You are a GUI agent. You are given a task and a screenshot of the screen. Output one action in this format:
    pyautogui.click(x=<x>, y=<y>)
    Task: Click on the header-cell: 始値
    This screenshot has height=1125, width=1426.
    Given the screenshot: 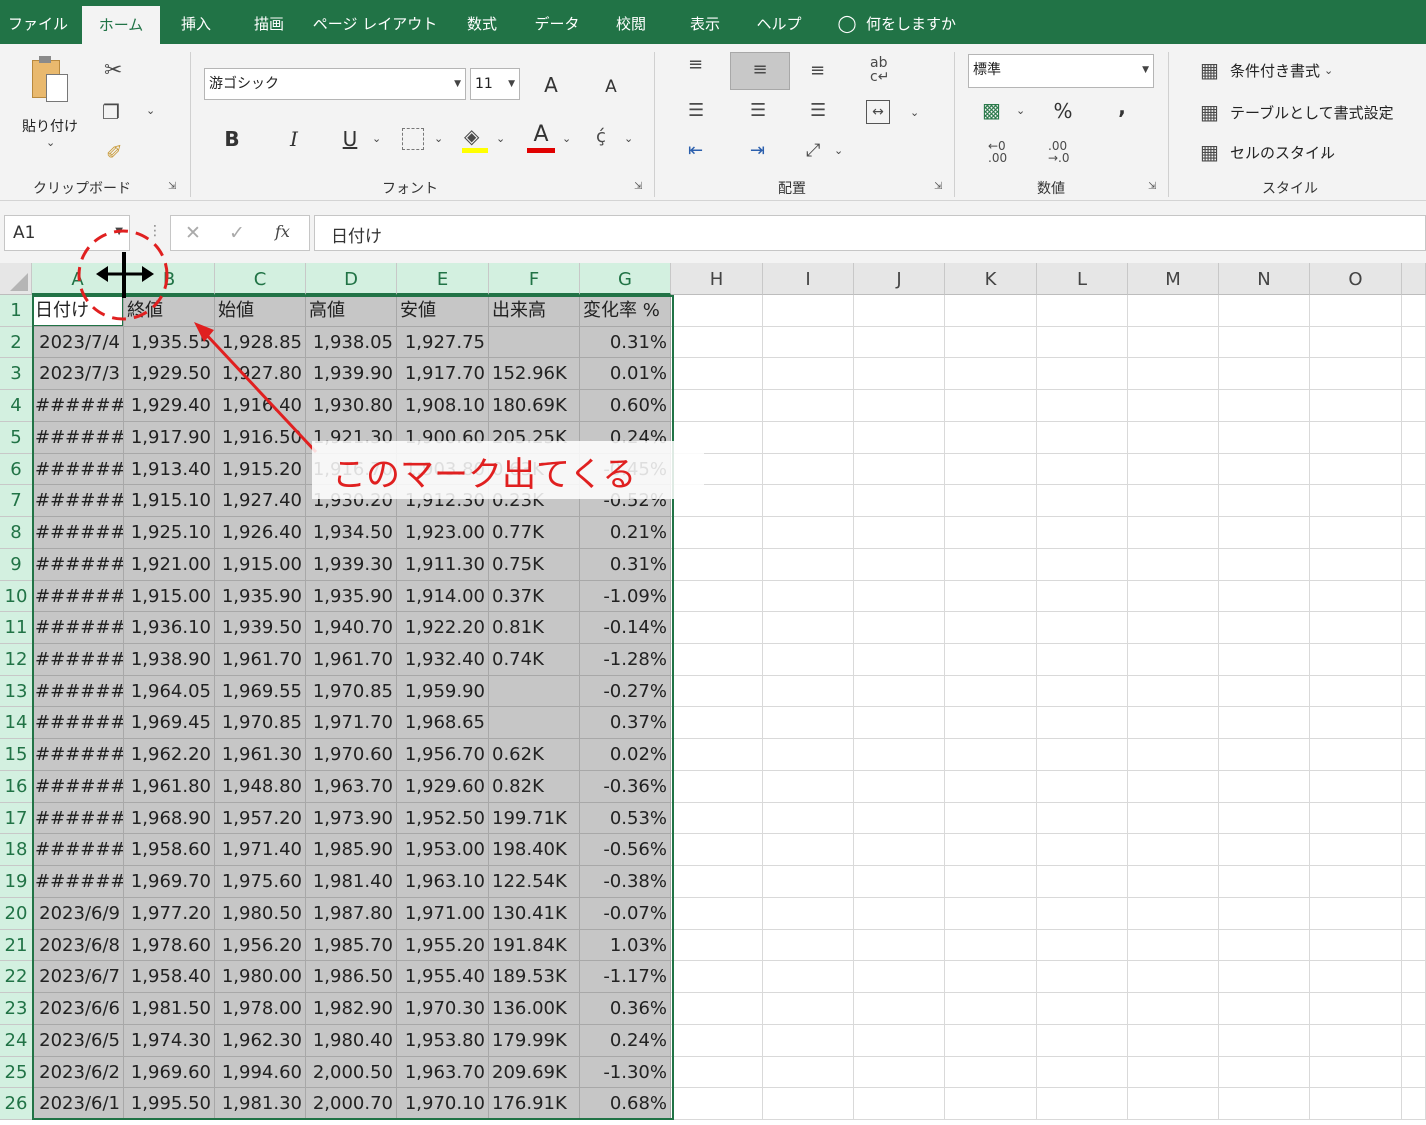 What is the action you would take?
    pyautogui.click(x=260, y=311)
    